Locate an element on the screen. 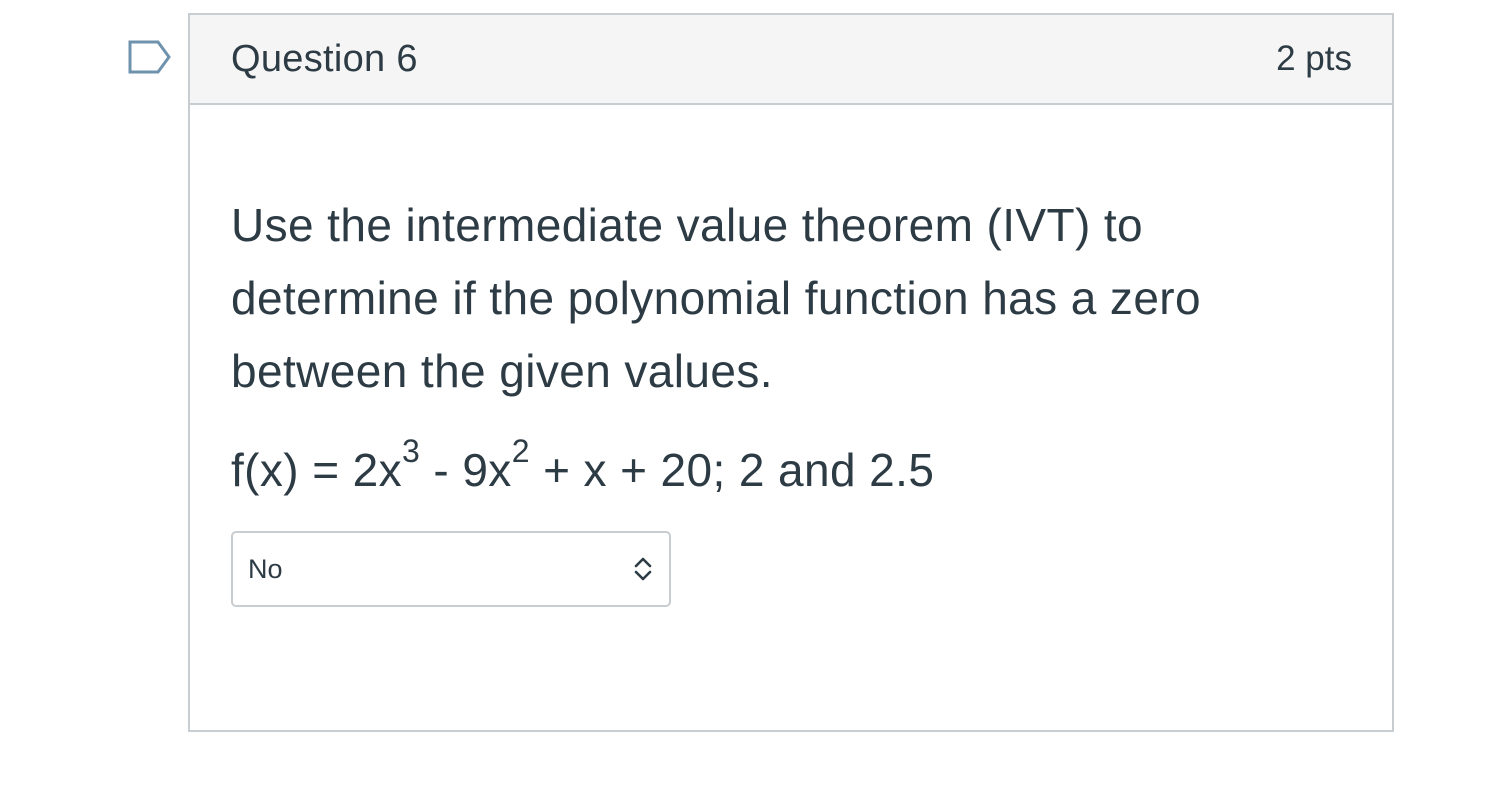 The image size is (1502, 793). equation: f(x) = 2x3 - 9x2 + x + 20; 2 and 2.5 is located at coordinates (791, 467).